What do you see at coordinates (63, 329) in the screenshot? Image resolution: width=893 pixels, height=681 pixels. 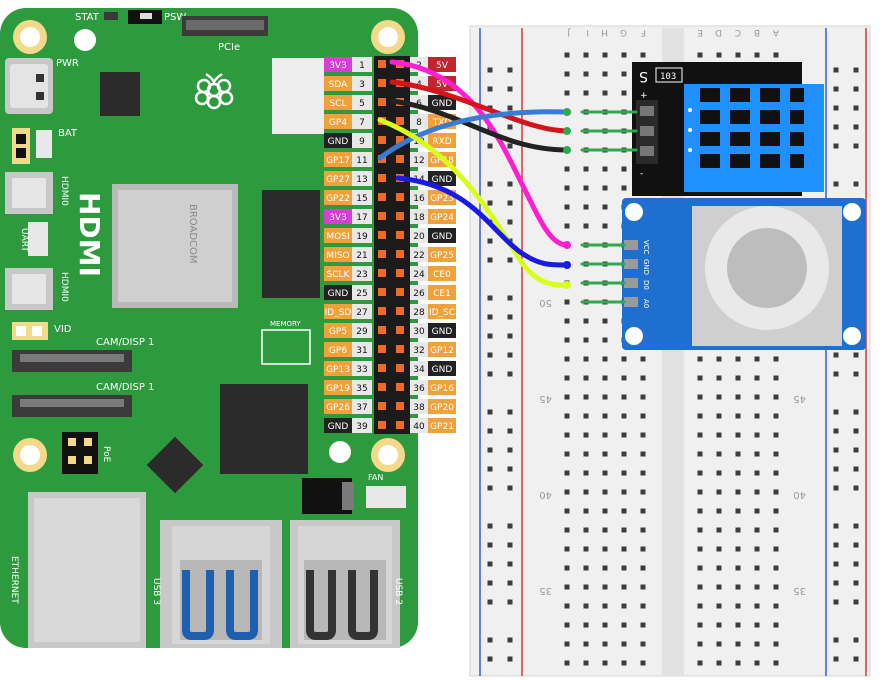 I see `vid-label: VID` at bounding box center [63, 329].